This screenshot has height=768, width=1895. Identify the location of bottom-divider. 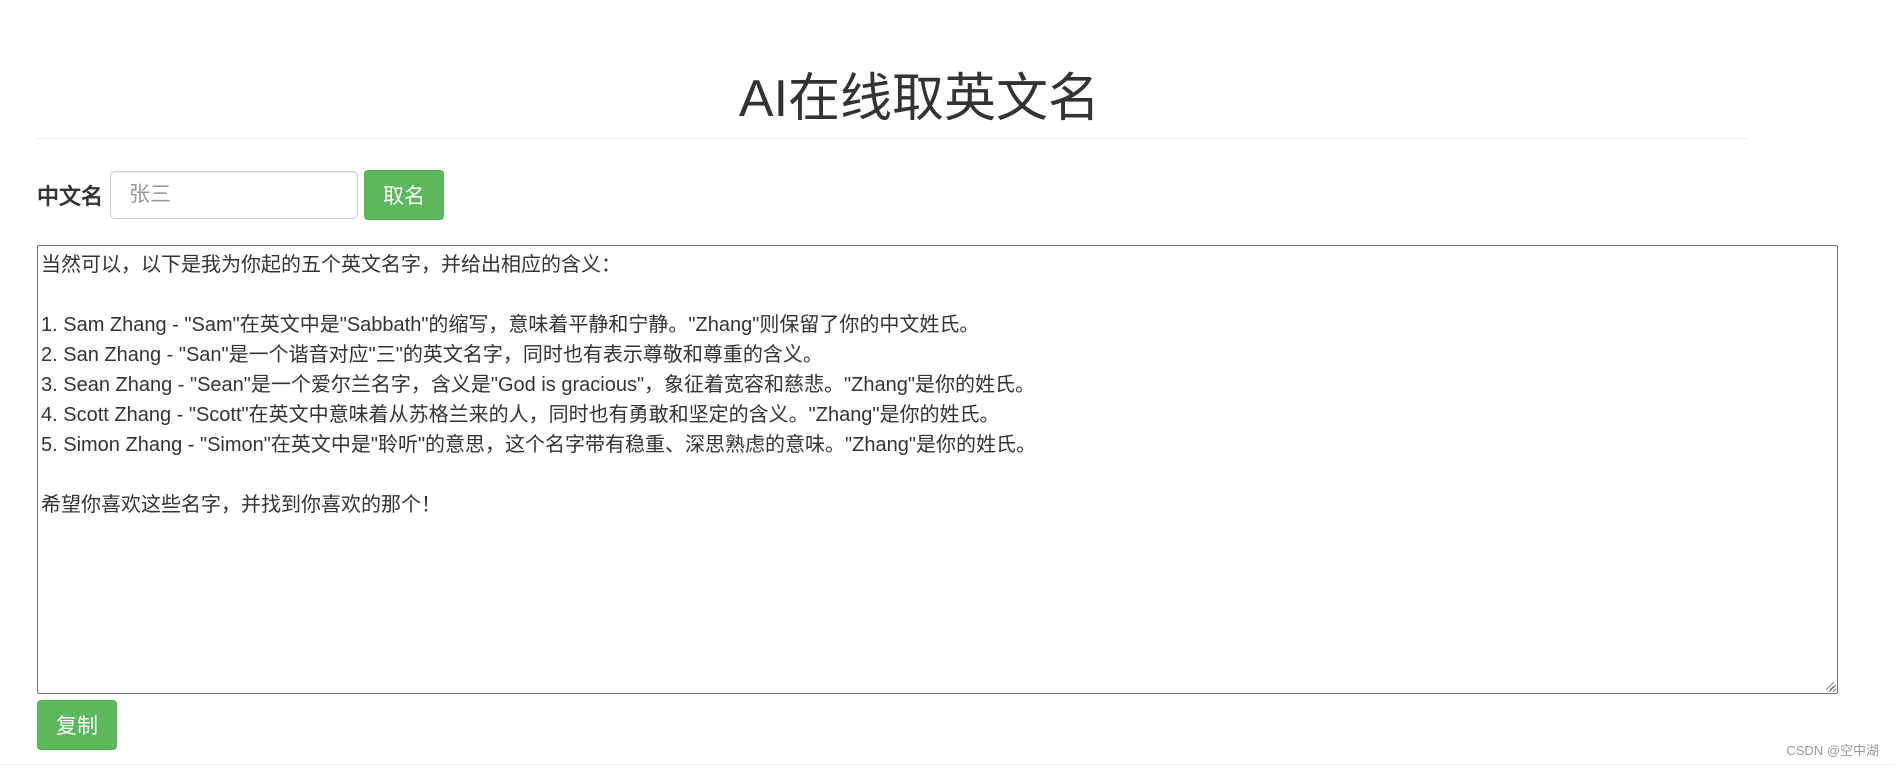
(947, 764).